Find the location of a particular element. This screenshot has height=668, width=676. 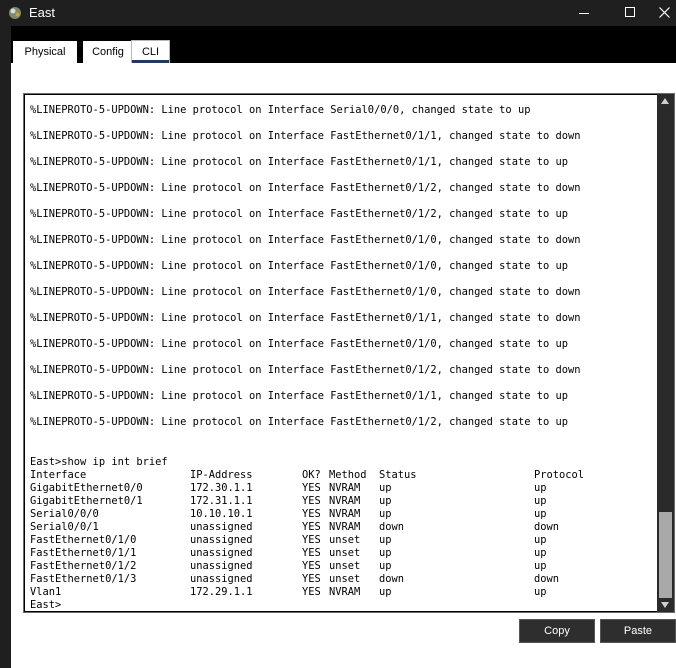

table-cell: Serial0/0/0 is located at coordinates (64, 514).